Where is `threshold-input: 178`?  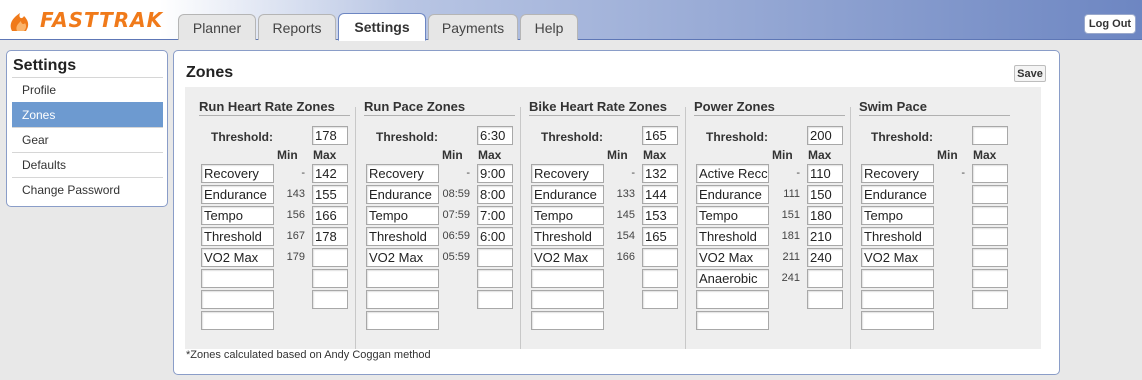 threshold-input: 178 is located at coordinates (330, 135).